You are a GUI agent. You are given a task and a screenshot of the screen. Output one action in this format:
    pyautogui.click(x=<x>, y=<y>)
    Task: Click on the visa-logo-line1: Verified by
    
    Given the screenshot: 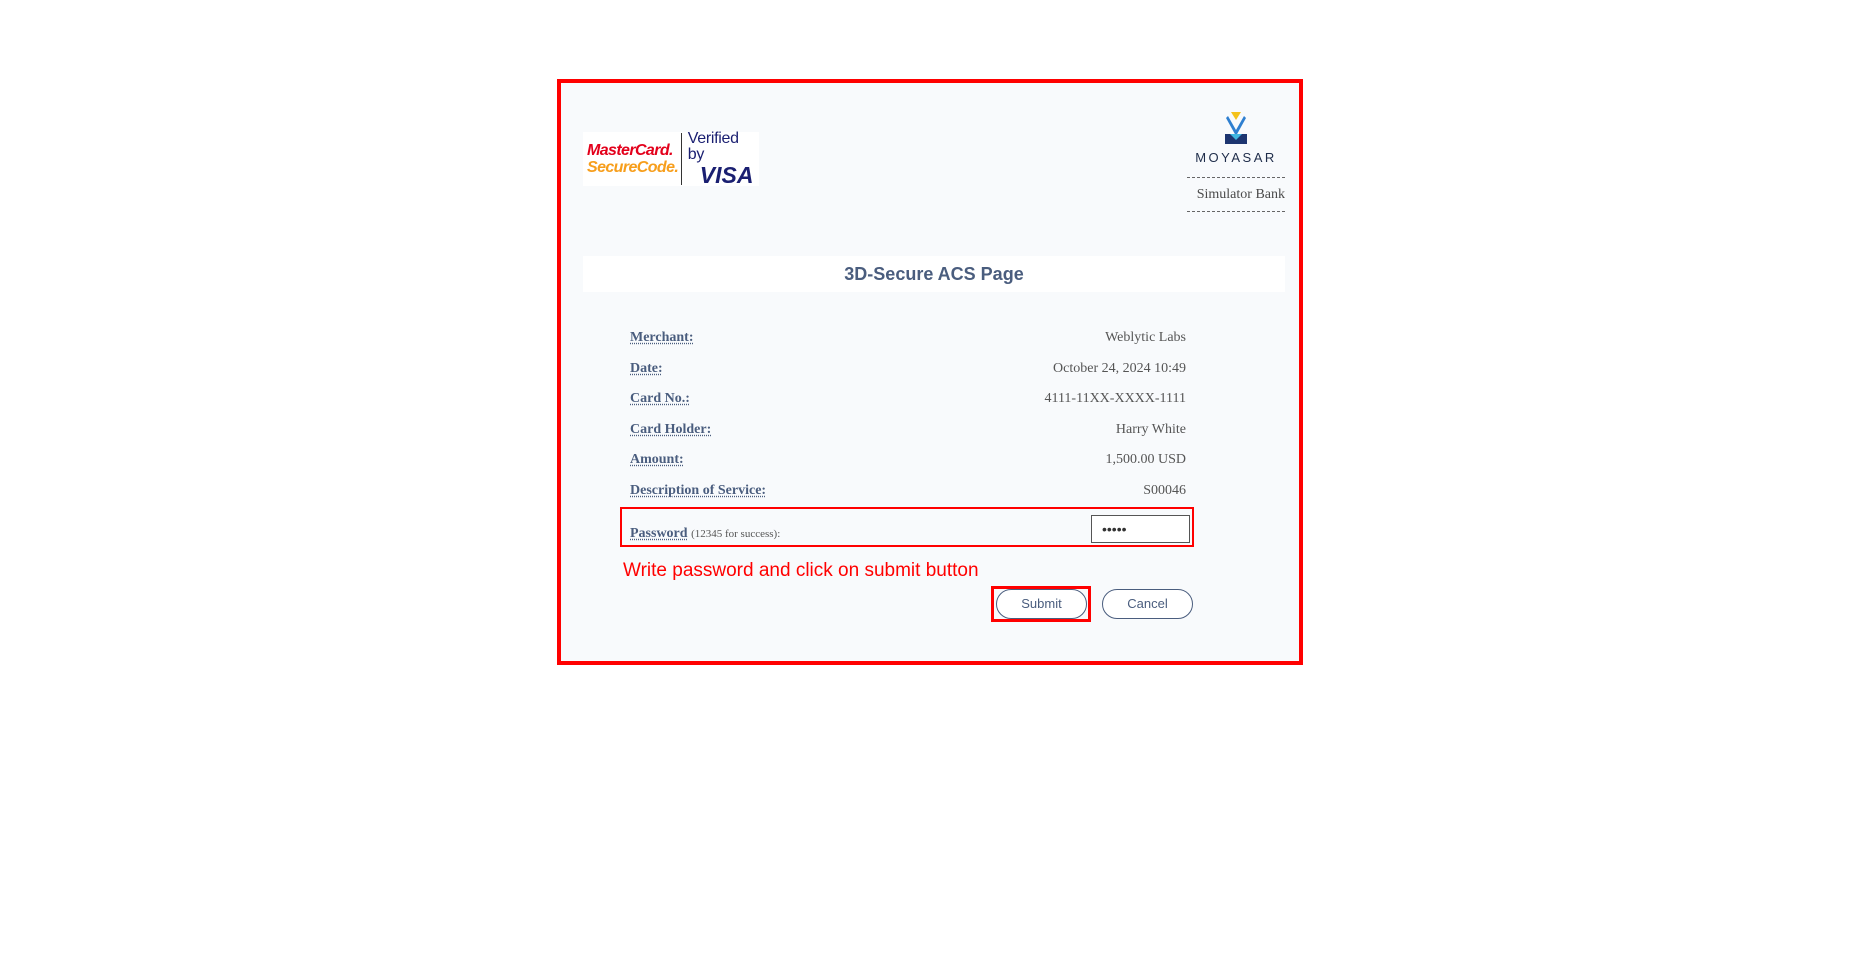 What is the action you would take?
    pyautogui.click(x=713, y=146)
    